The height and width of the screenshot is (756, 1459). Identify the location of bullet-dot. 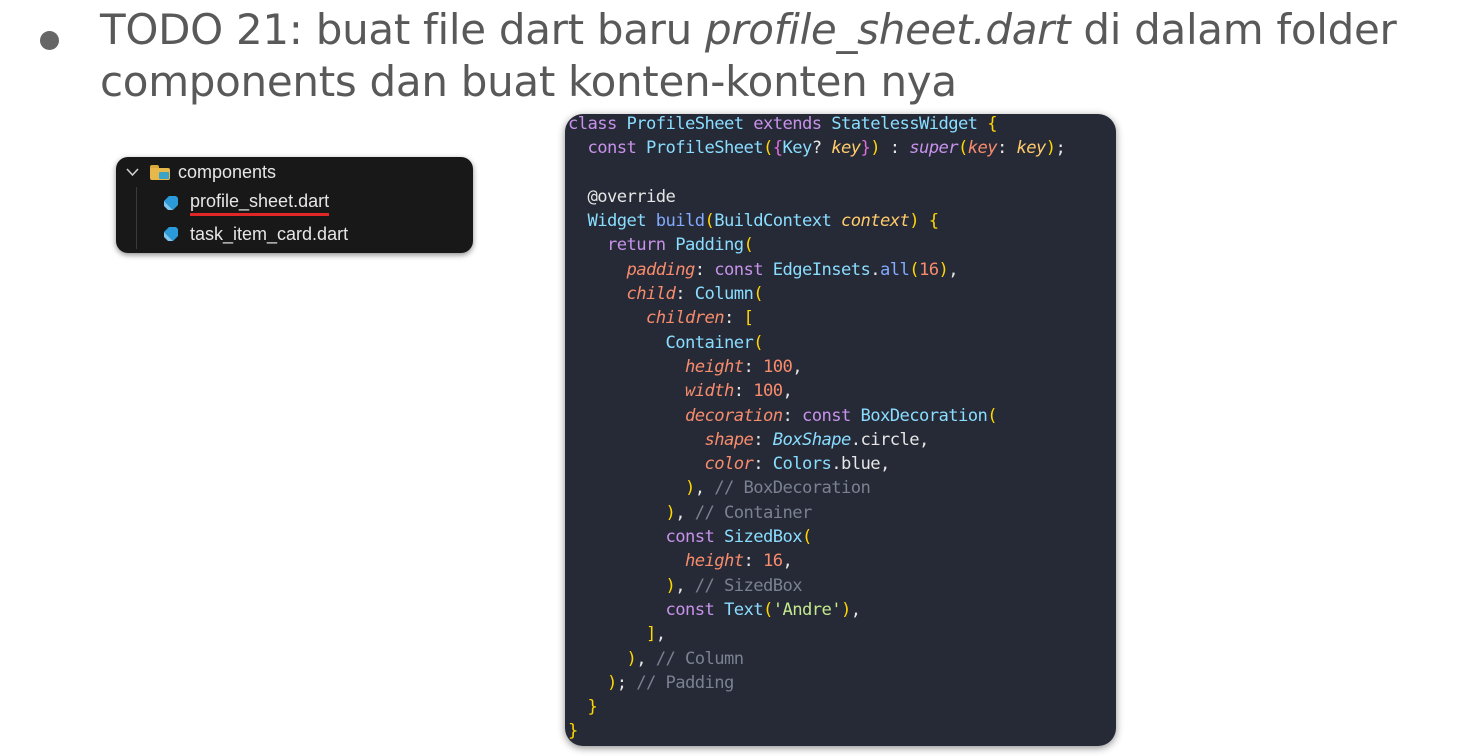
(49, 40).